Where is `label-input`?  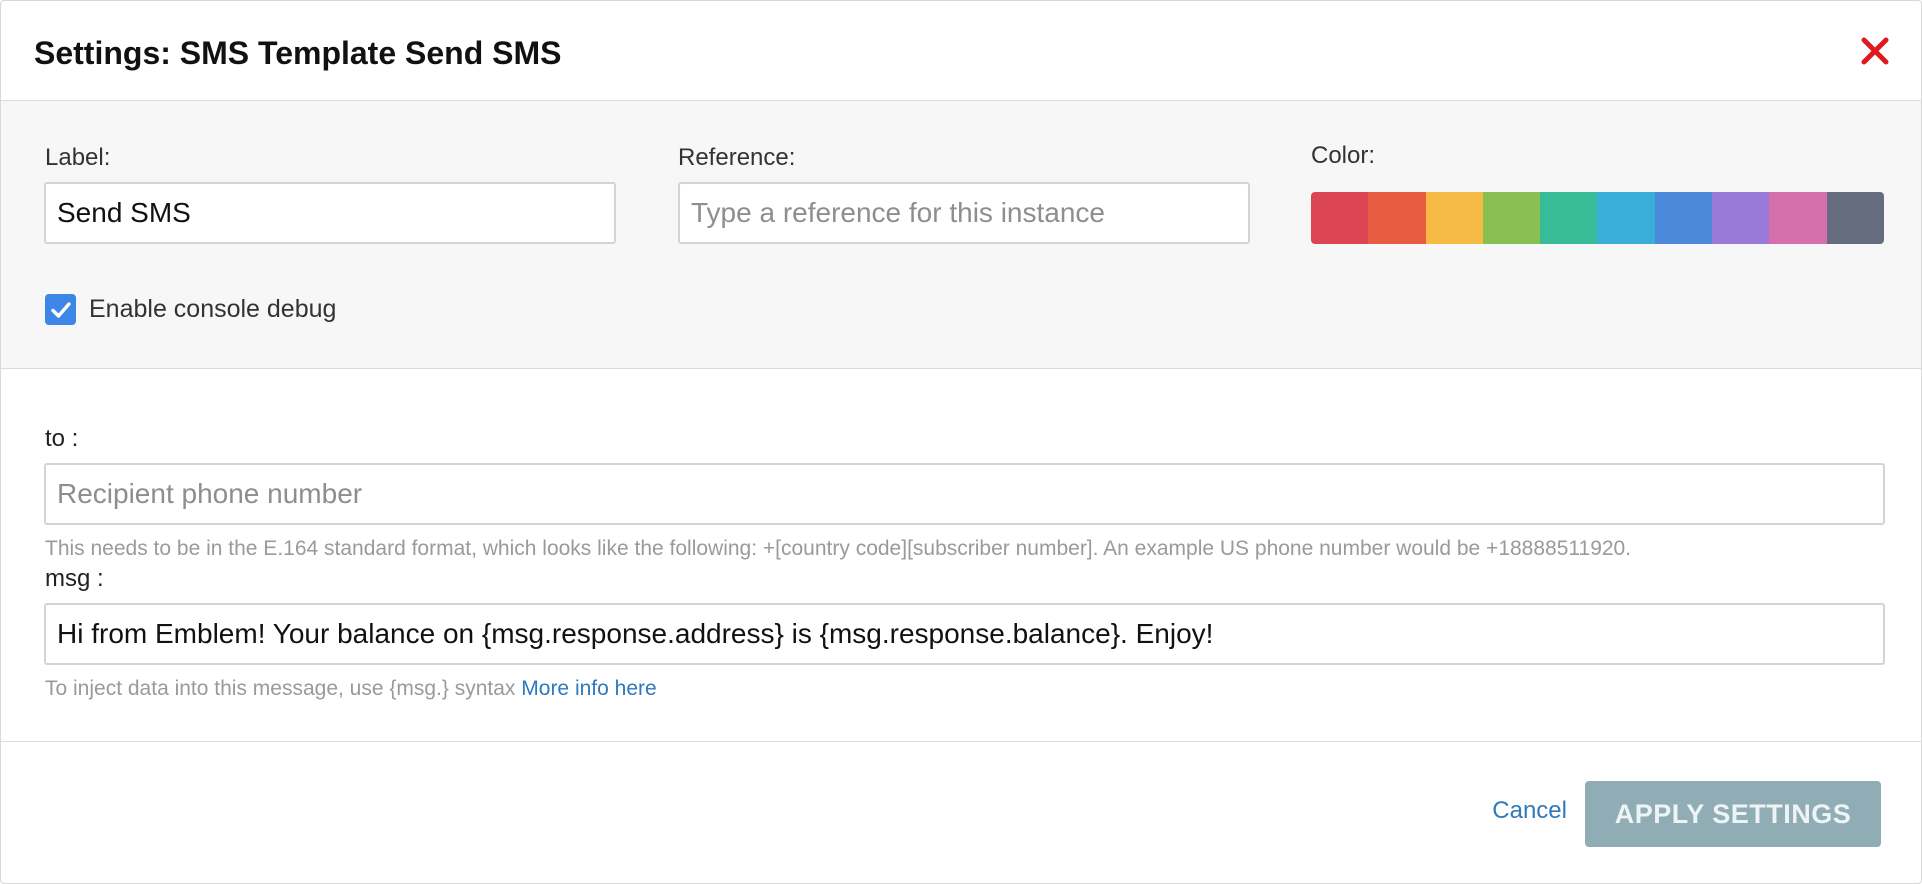
label-input is located at coordinates (330, 213).